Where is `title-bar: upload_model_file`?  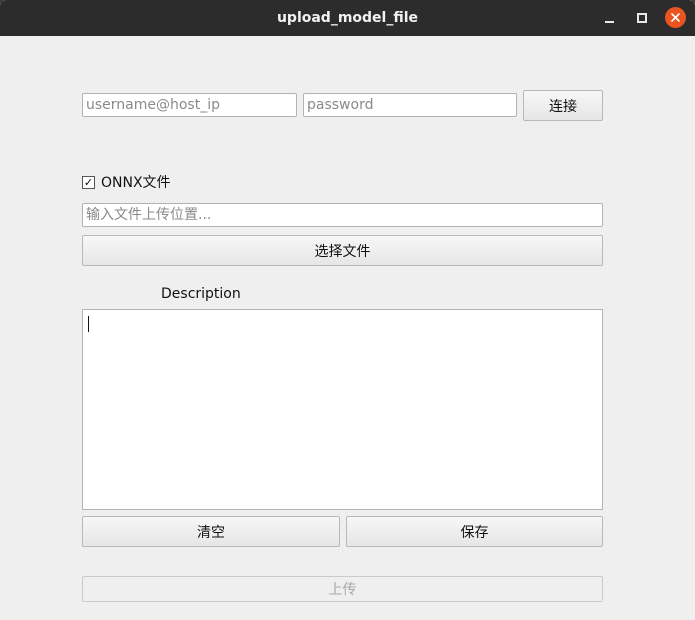 title-bar: upload_model_file is located at coordinates (347, 18).